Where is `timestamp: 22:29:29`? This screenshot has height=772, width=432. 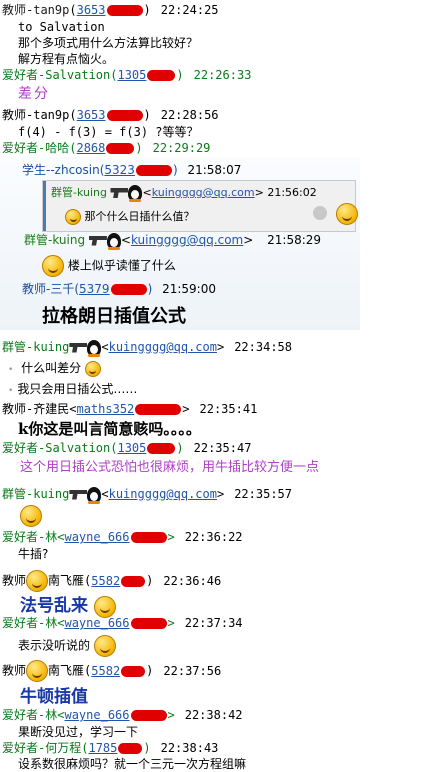 timestamp: 22:29:29 is located at coordinates (181, 148).